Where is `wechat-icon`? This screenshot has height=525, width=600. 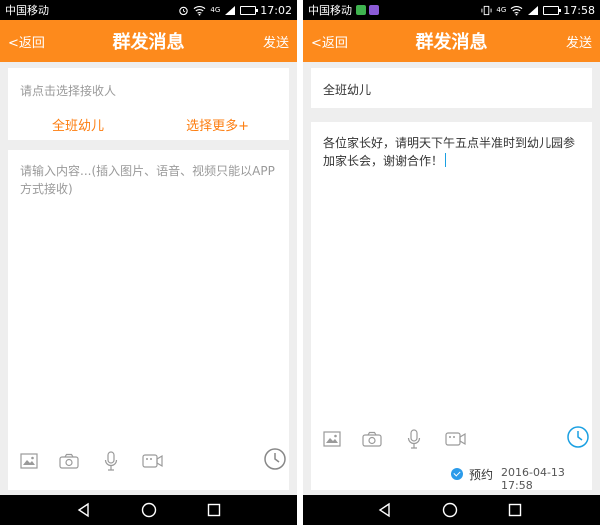
wechat-icon is located at coordinates (361, 10).